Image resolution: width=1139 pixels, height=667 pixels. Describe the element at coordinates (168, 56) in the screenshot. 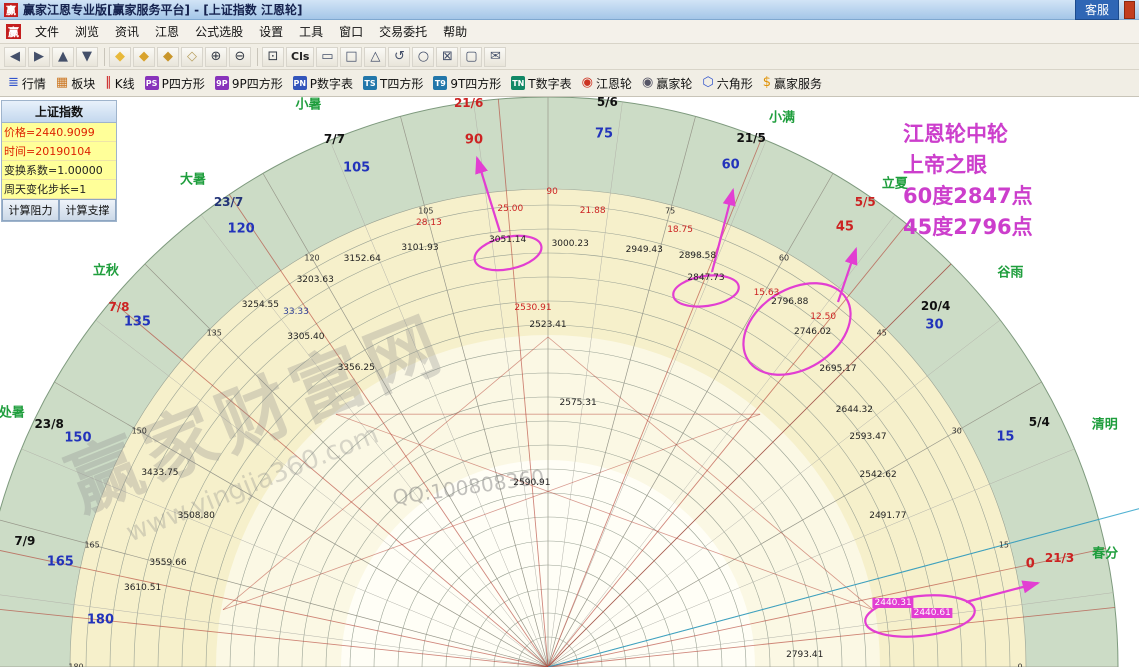

I see `diamond-3-icon: ◆` at that location.